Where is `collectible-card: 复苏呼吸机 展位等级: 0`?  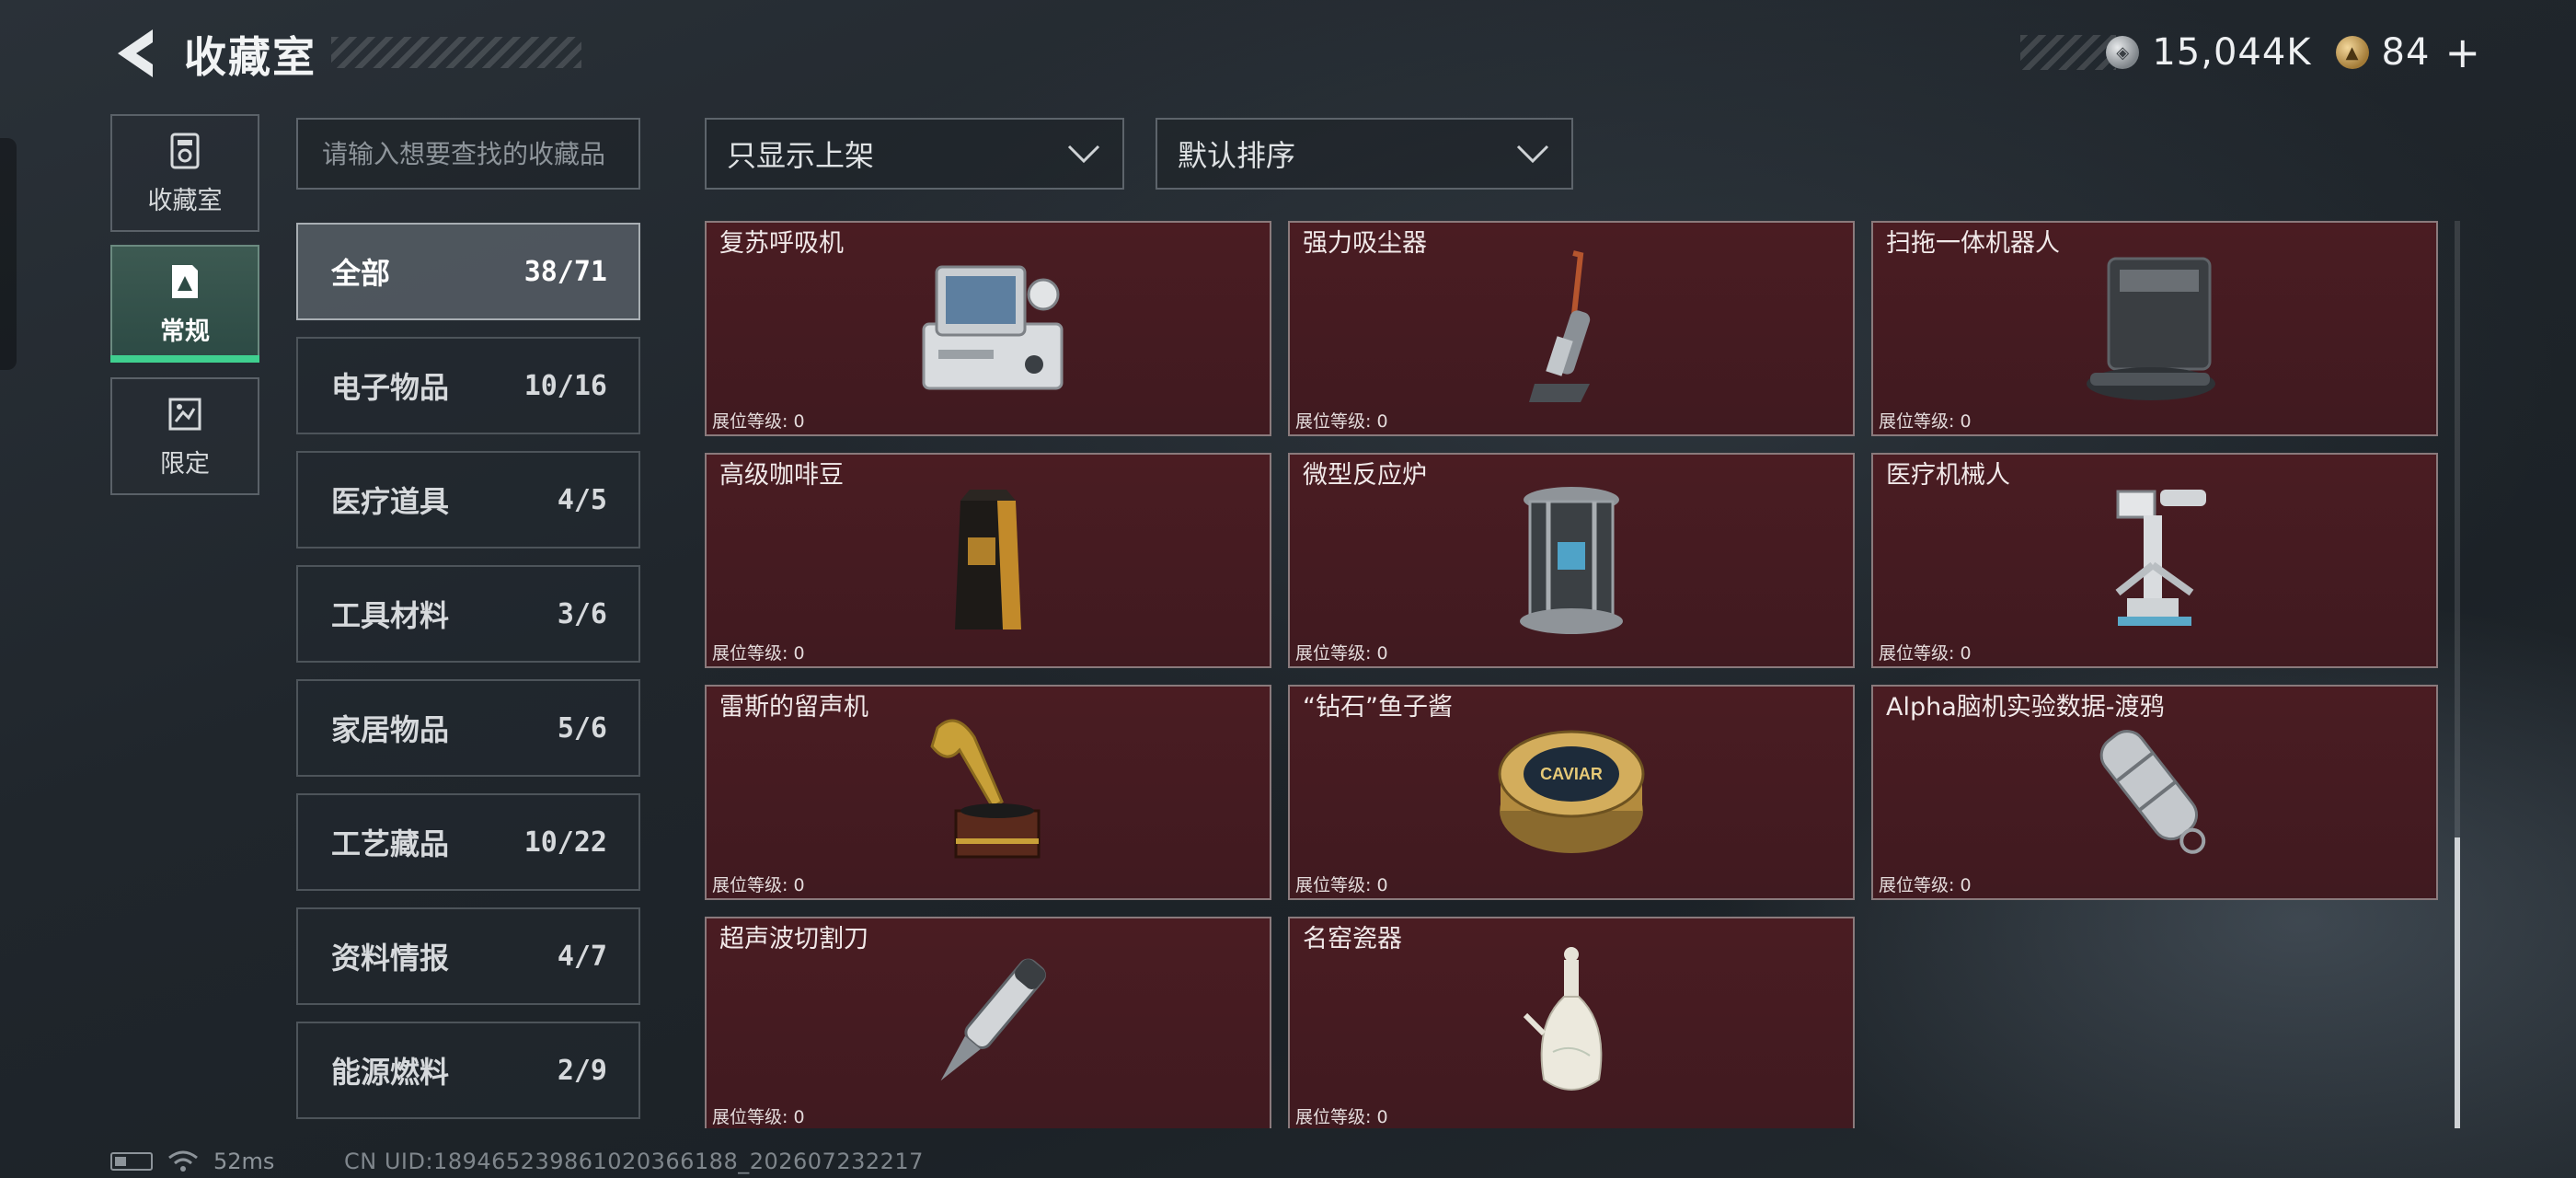 collectible-card: 复苏呼吸机 展位等级: 0 is located at coordinates (988, 328).